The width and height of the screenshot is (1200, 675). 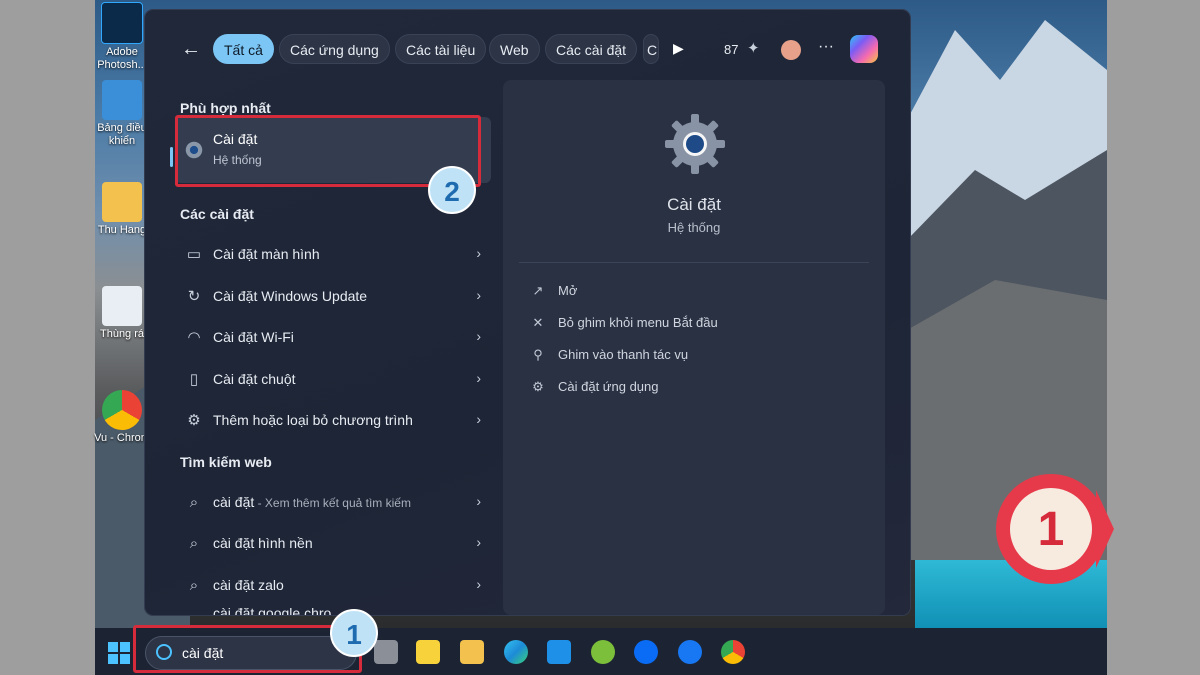 I want to click on back-arrow-icon: ←, so click(x=191, y=49).